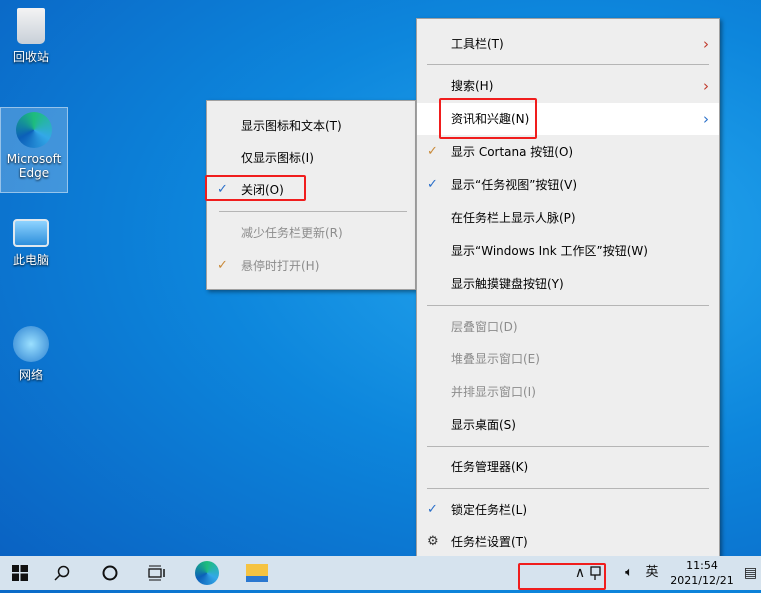 This screenshot has height=593, width=761. What do you see at coordinates (277, 158) in the screenshot?
I see `item-label: 仅显示图标(I)` at bounding box center [277, 158].